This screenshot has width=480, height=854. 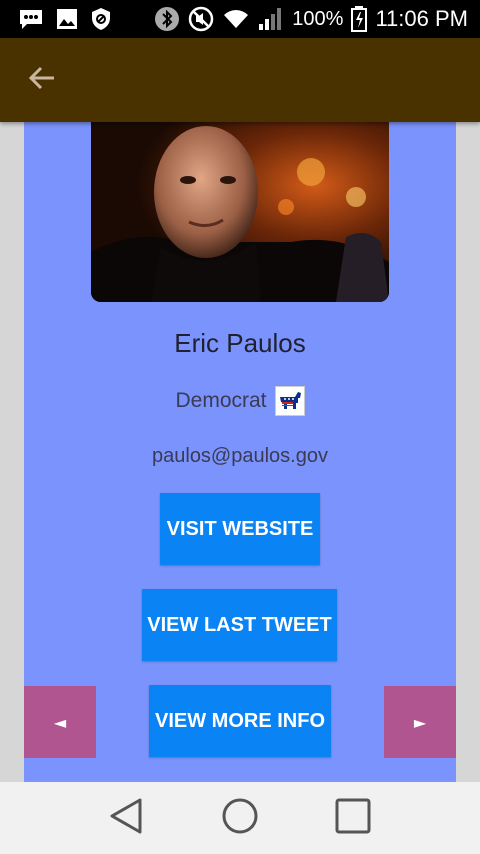 I want to click on signal-icon, so click(x=271, y=19).